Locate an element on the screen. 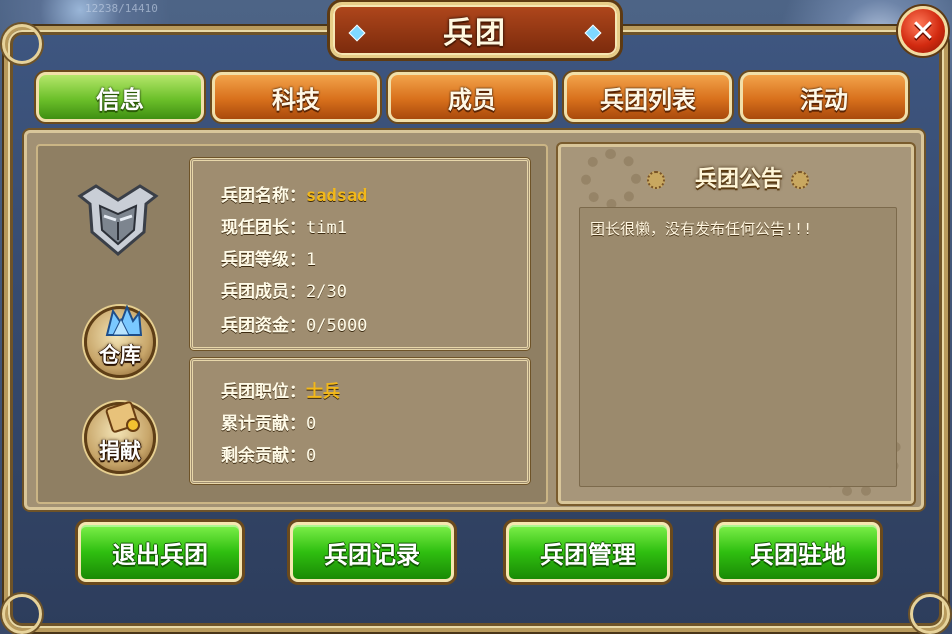  position-label: 兵团职位： is located at coordinates (263, 392).